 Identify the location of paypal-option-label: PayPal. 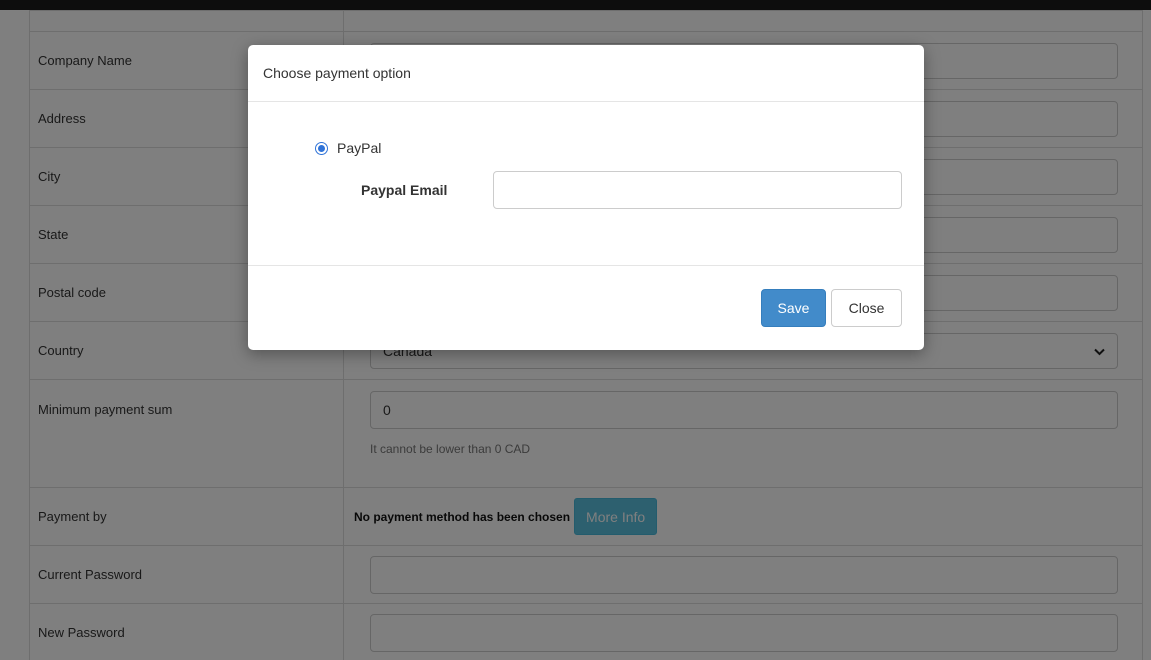
(359, 148).